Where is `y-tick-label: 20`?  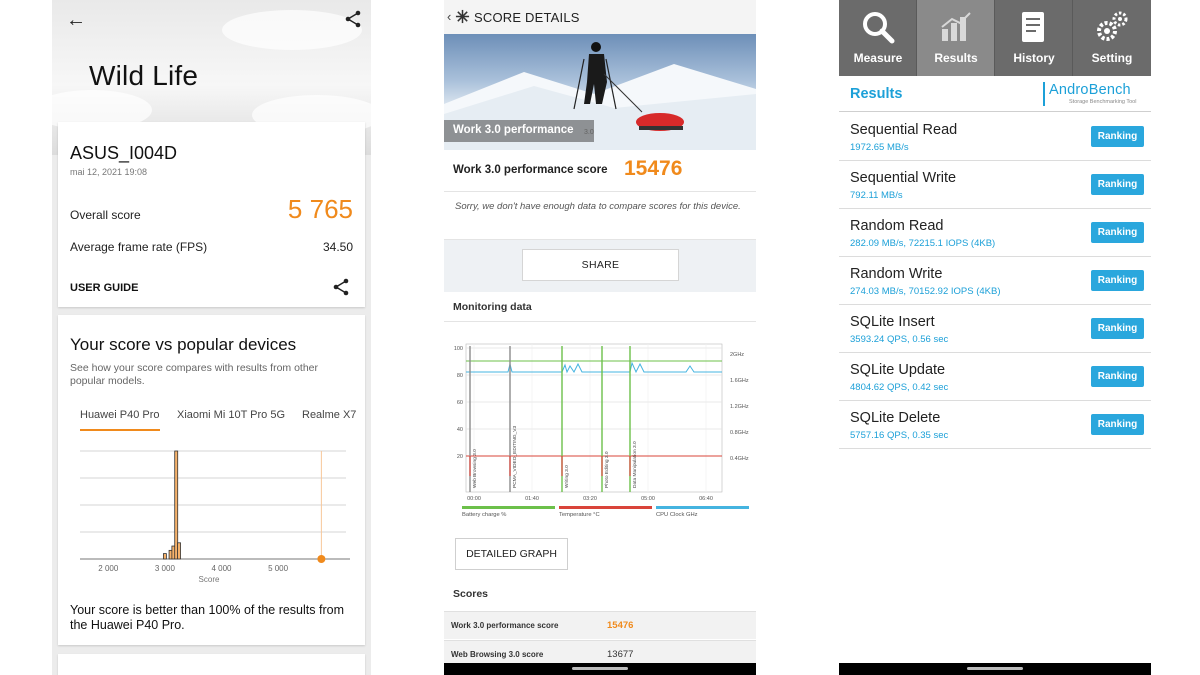
y-tick-label: 20 is located at coordinates (460, 457).